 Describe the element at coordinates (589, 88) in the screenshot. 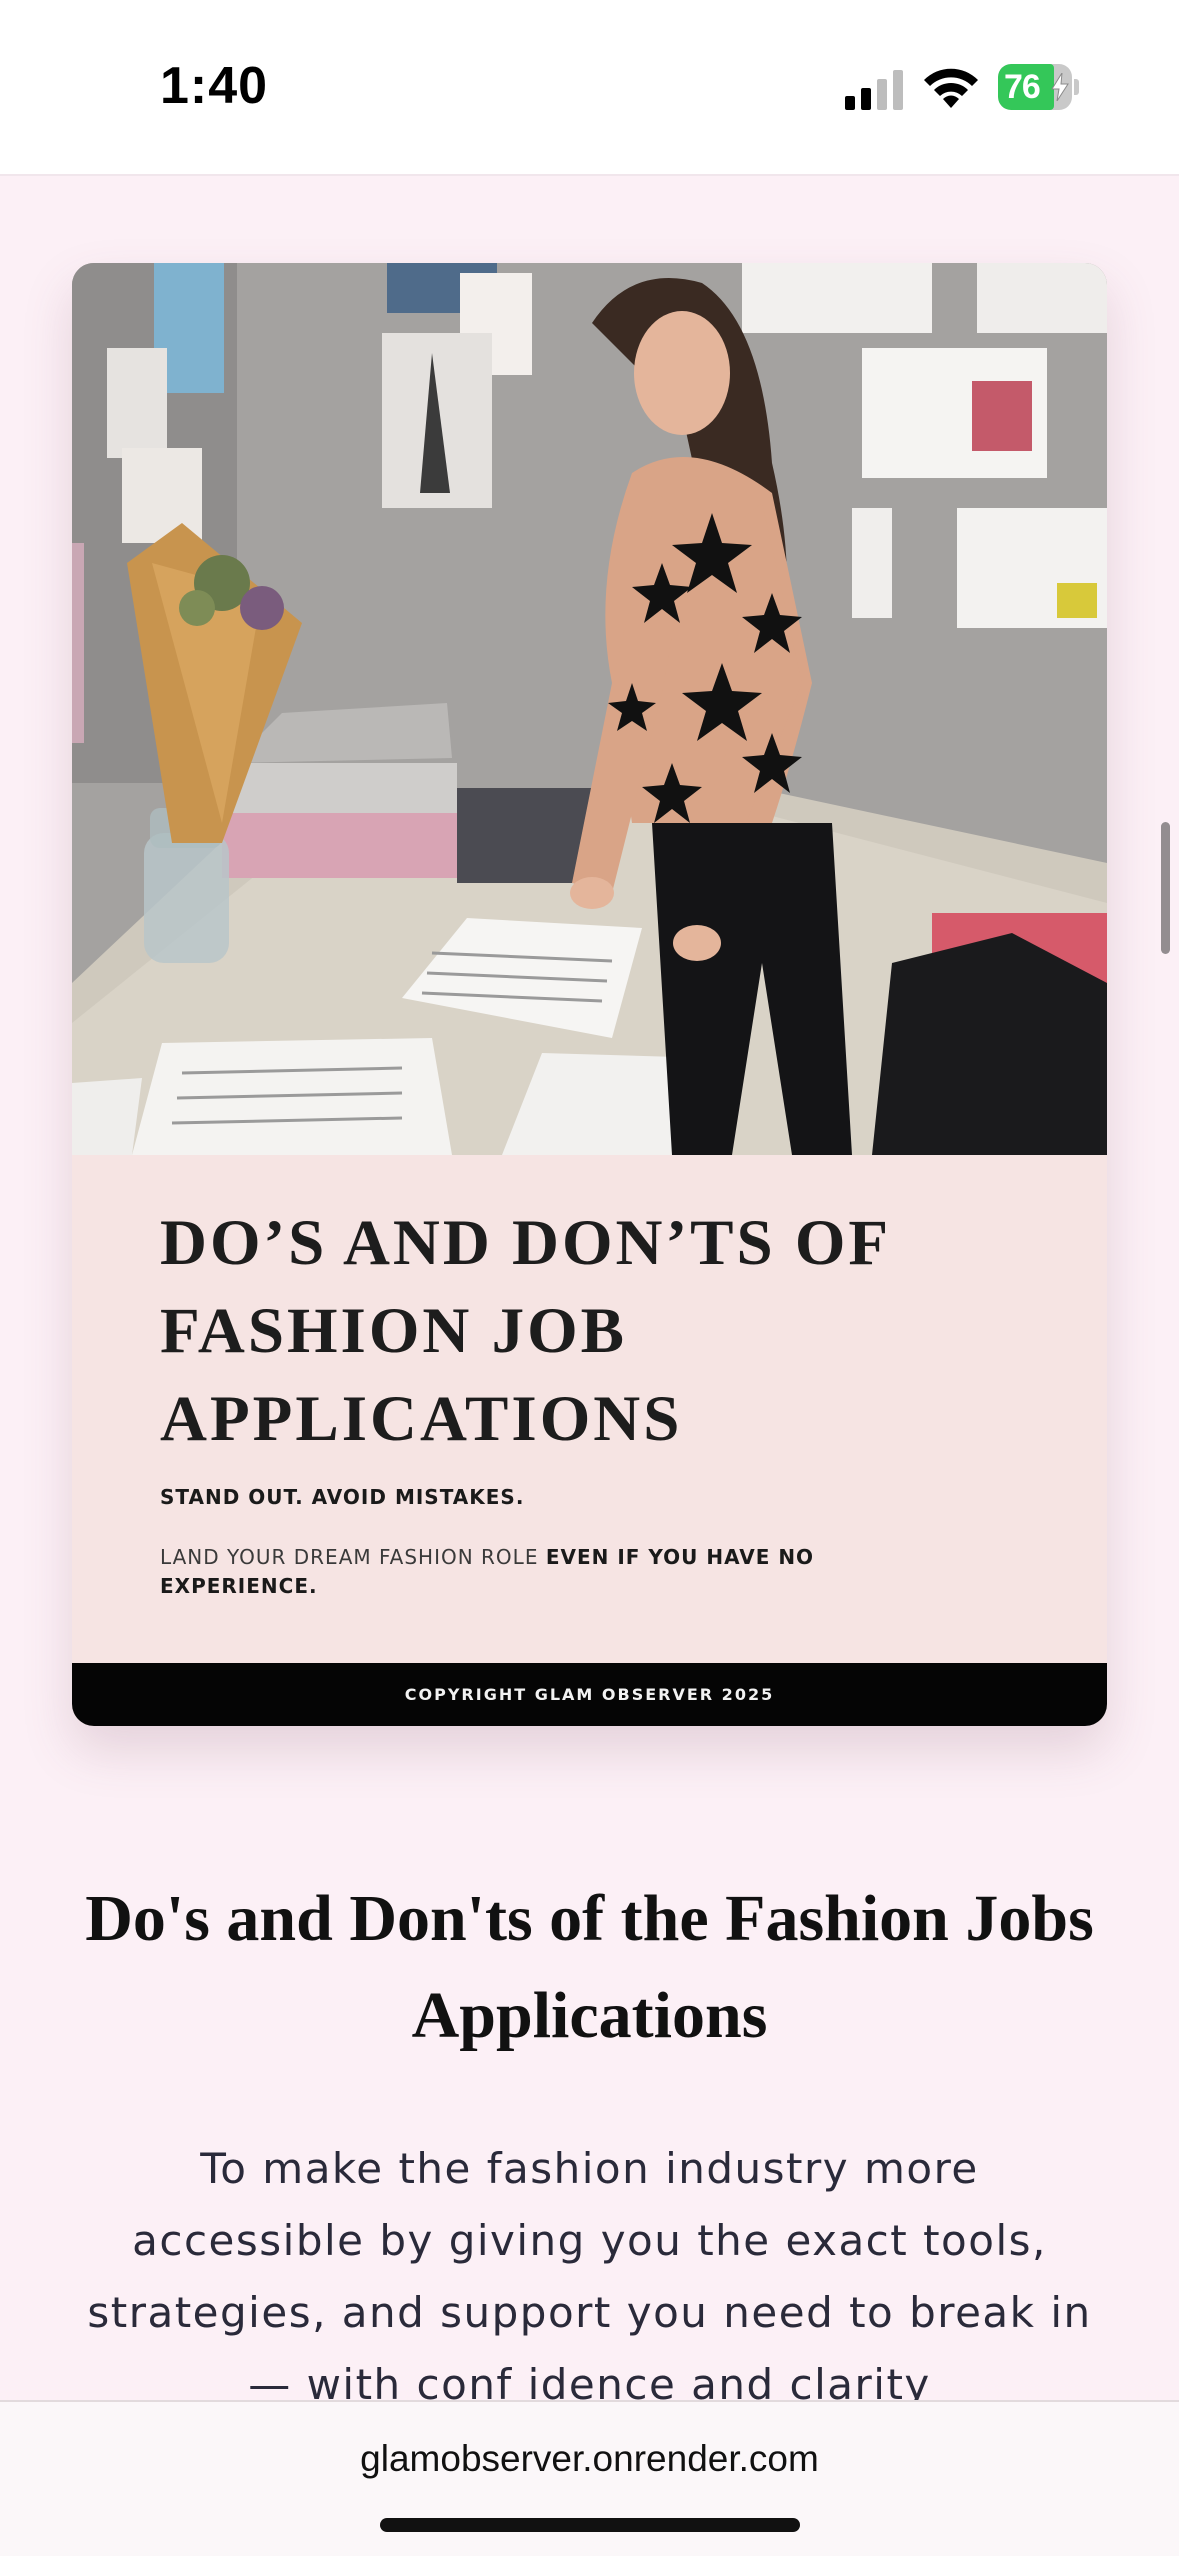

I see `status-bar: 1:40 76` at that location.